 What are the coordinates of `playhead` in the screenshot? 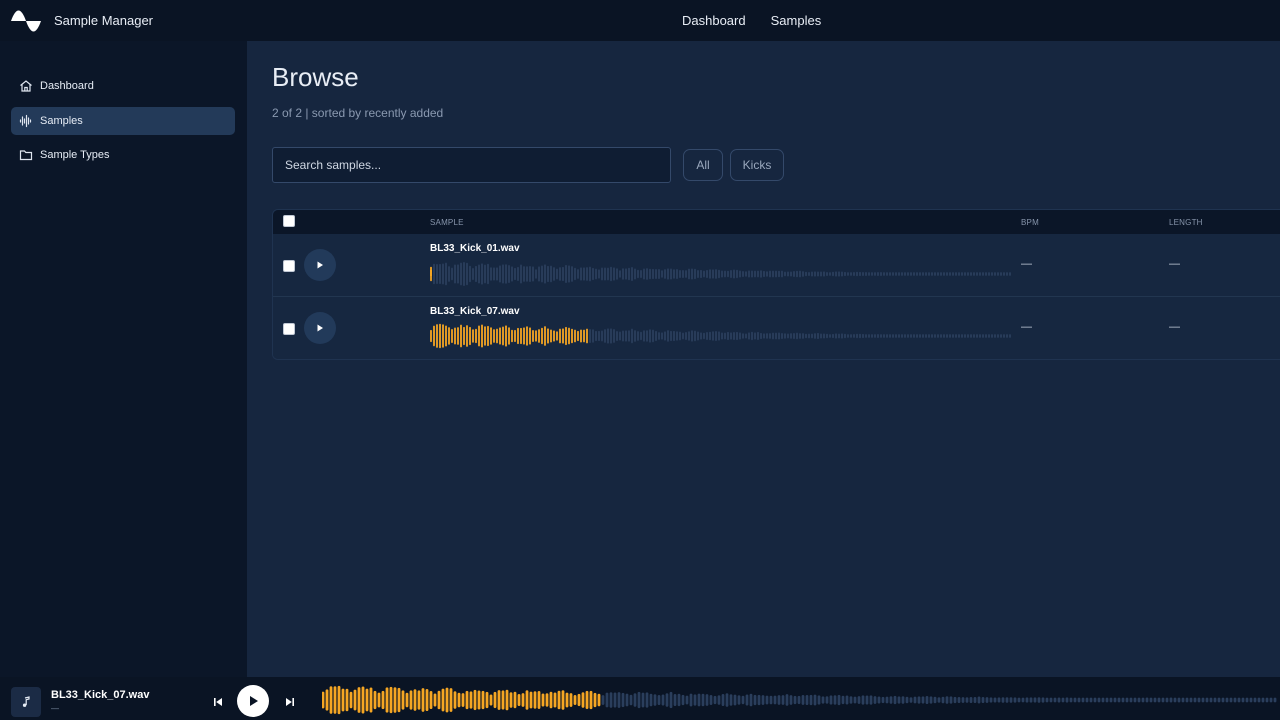 It's located at (431, 273).